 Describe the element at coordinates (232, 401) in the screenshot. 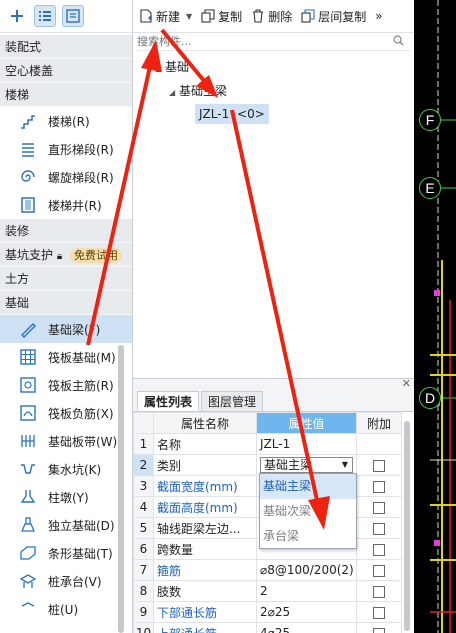

I see `tab-layer-management: 图层管理` at that location.